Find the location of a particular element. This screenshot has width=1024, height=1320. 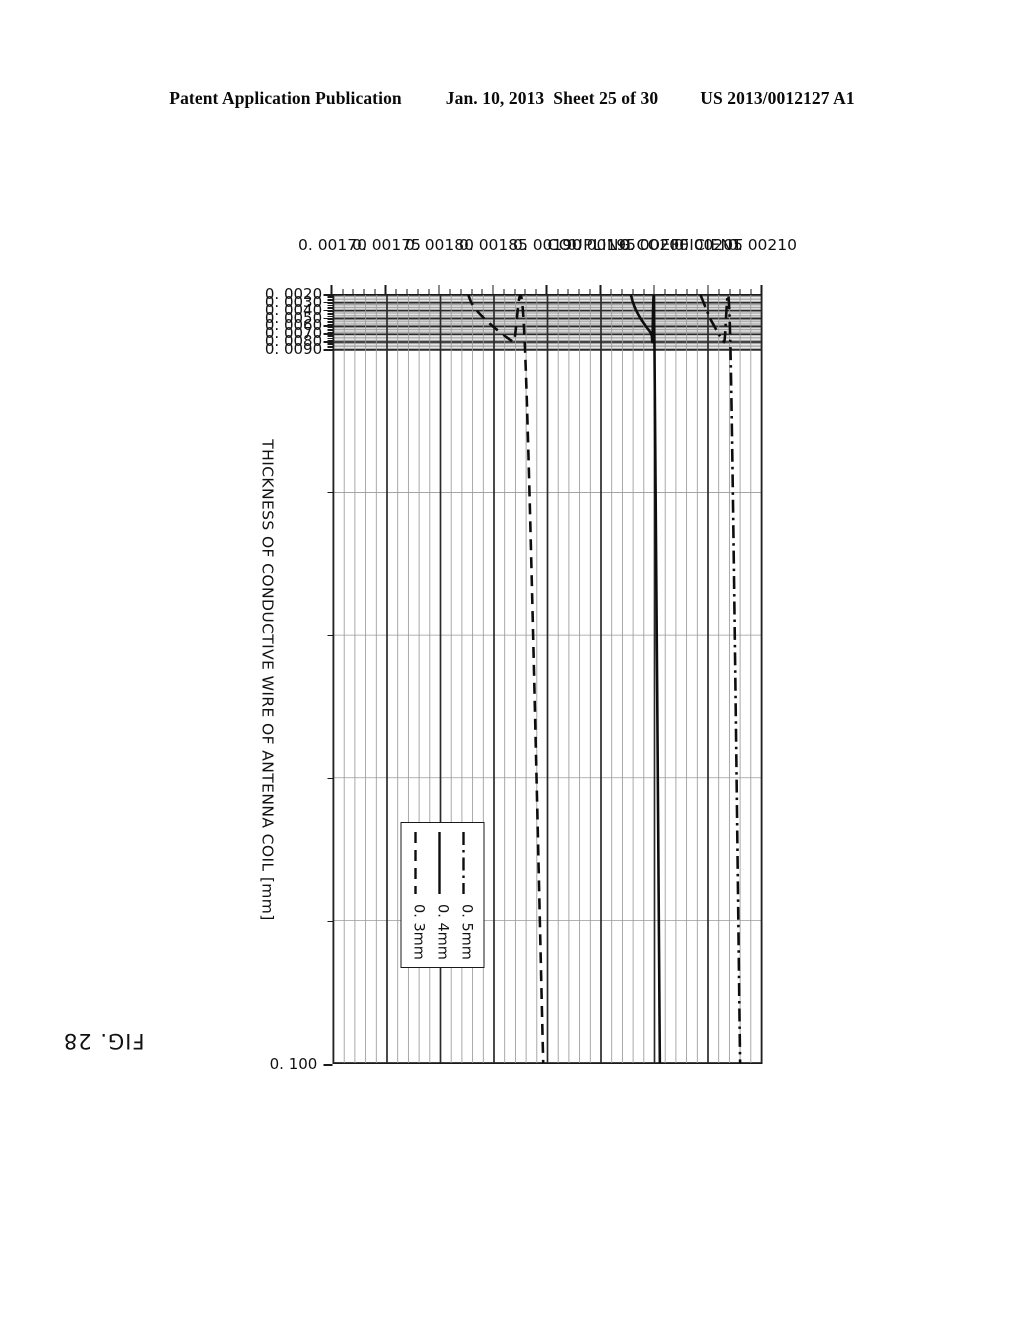

x-tick-label-7: 0. 0090 is located at coordinates (293, 349).